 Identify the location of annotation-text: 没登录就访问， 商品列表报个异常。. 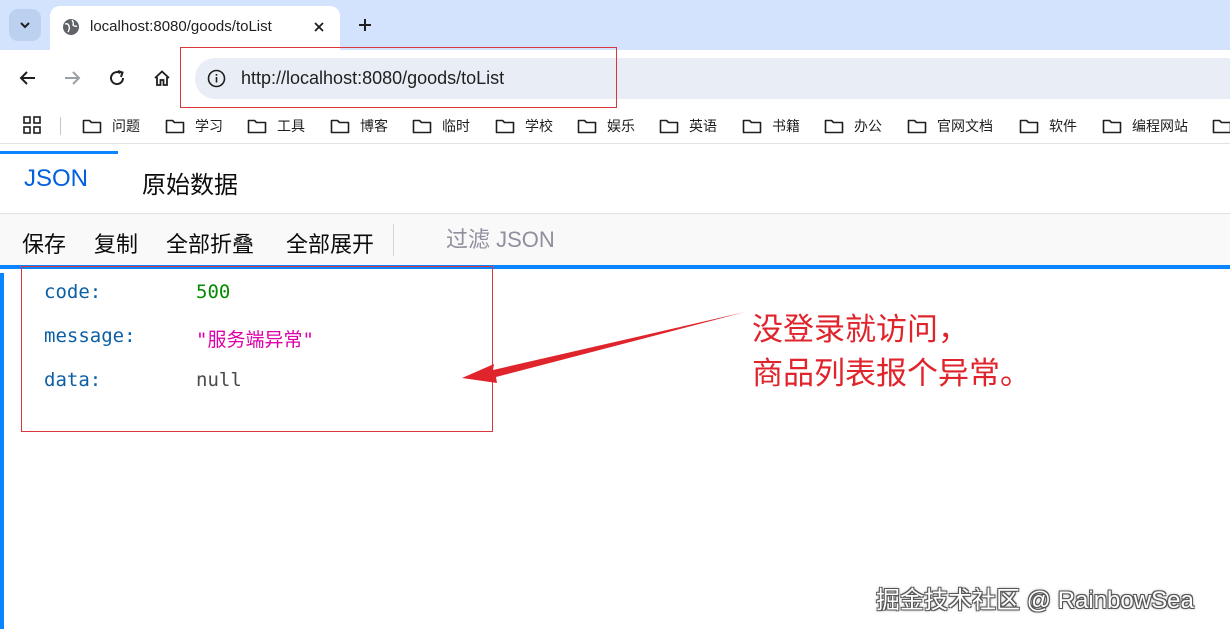
(891, 352).